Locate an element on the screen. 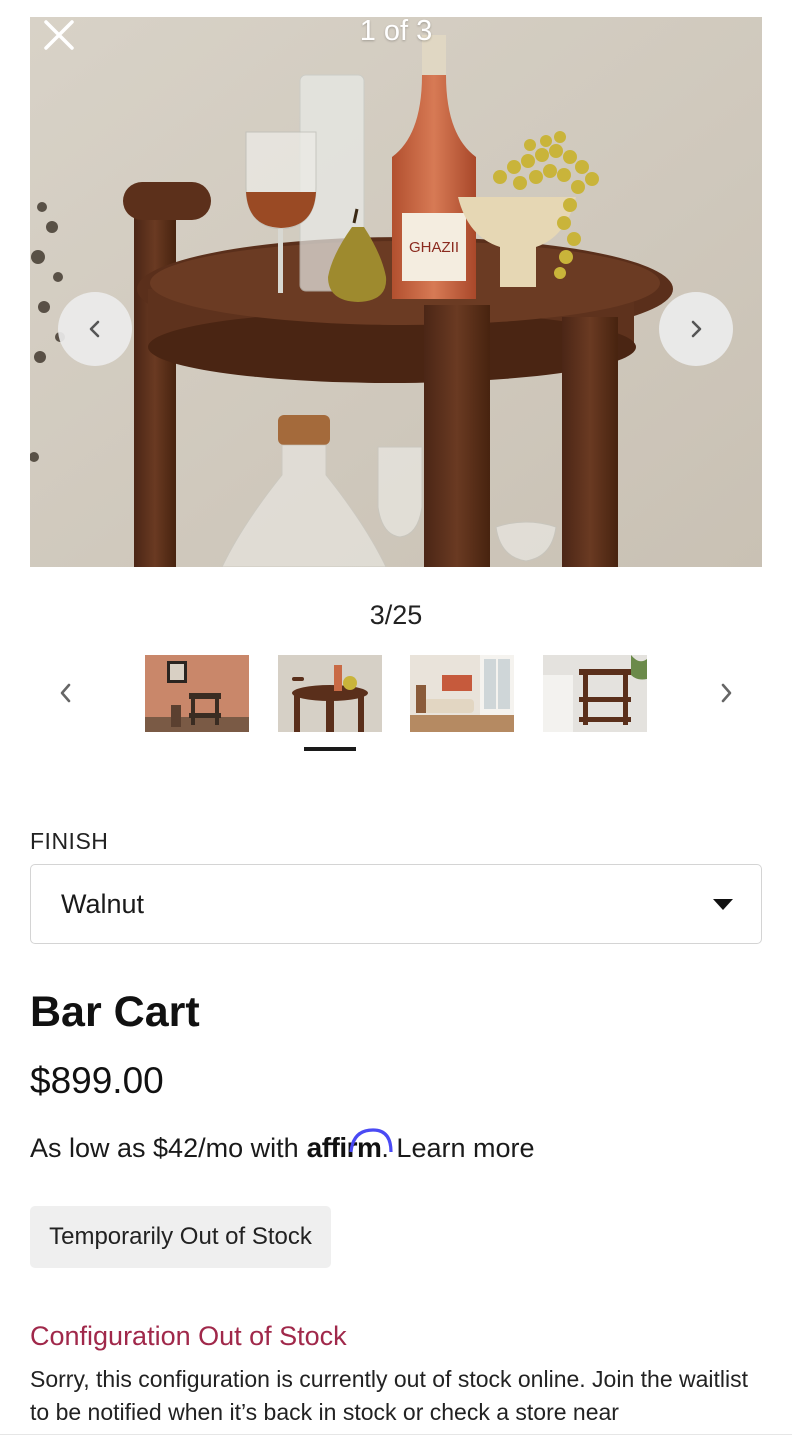 This screenshot has height=1440, width=792. out-of-stock-heading: Configuration Out of Stock is located at coordinates (188, 1336).